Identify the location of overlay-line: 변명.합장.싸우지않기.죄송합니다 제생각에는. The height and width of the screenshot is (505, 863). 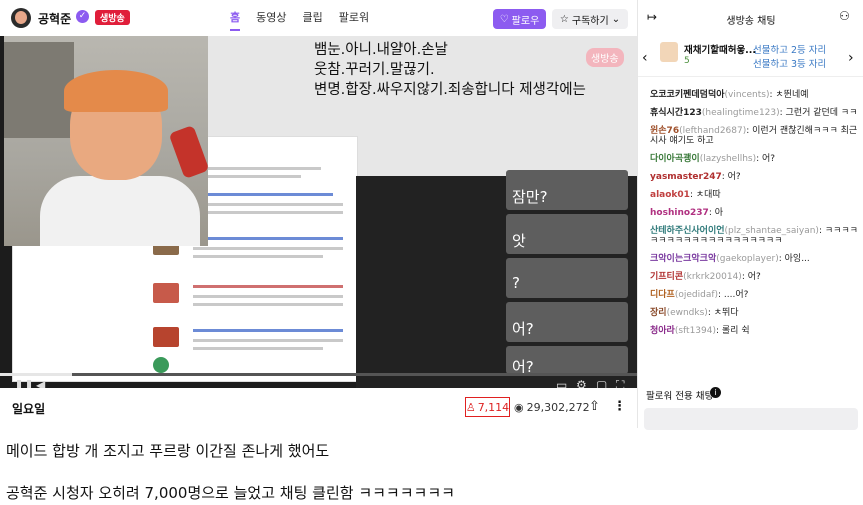
(450, 90).